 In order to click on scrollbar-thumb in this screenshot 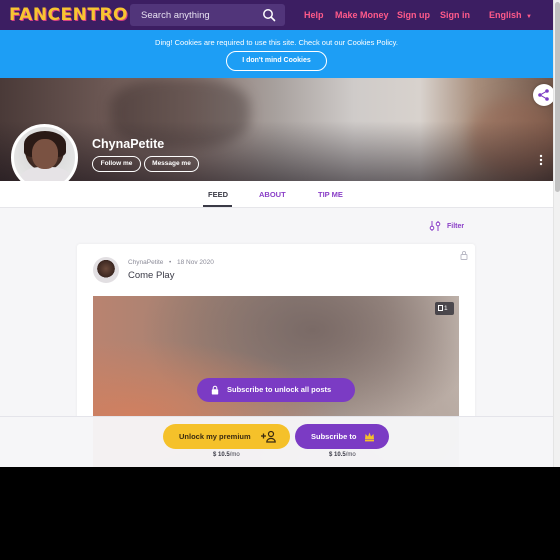, I will do `click(557, 97)`.